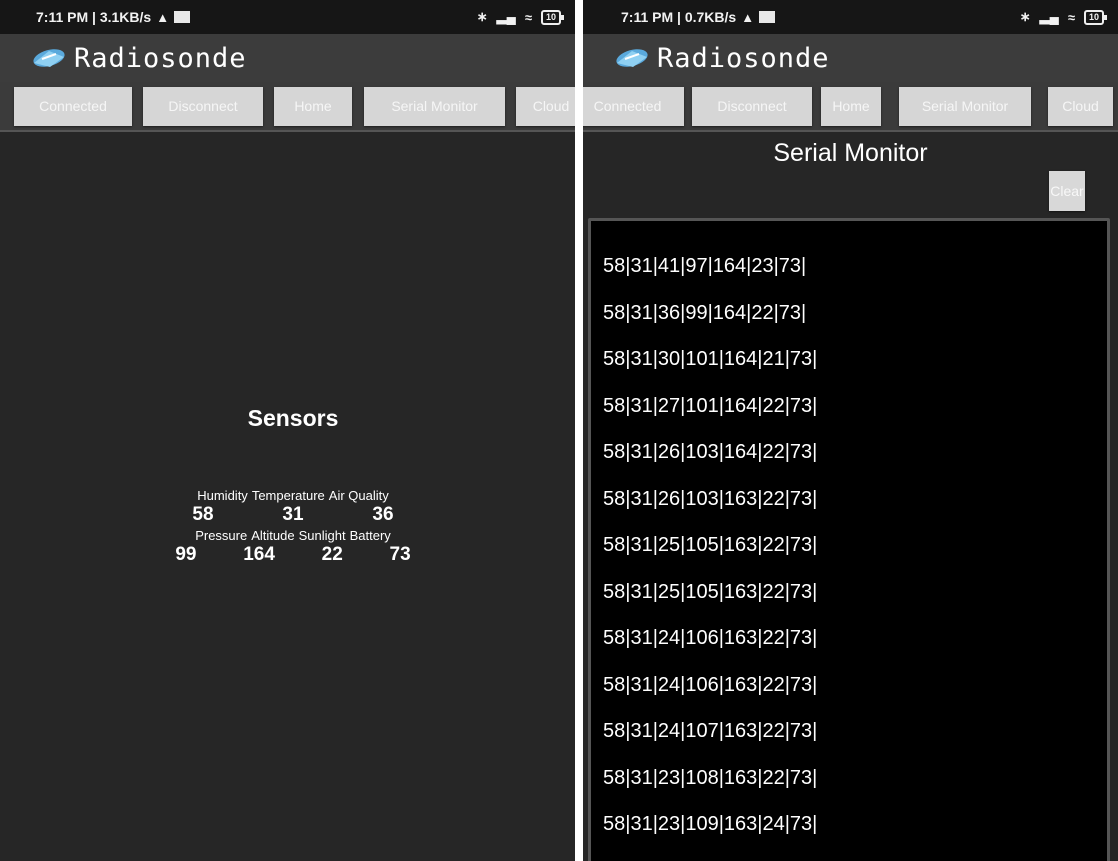 This screenshot has width=1118, height=861. Describe the element at coordinates (383, 514) in the screenshot. I see `air-quality-value: 36` at that location.